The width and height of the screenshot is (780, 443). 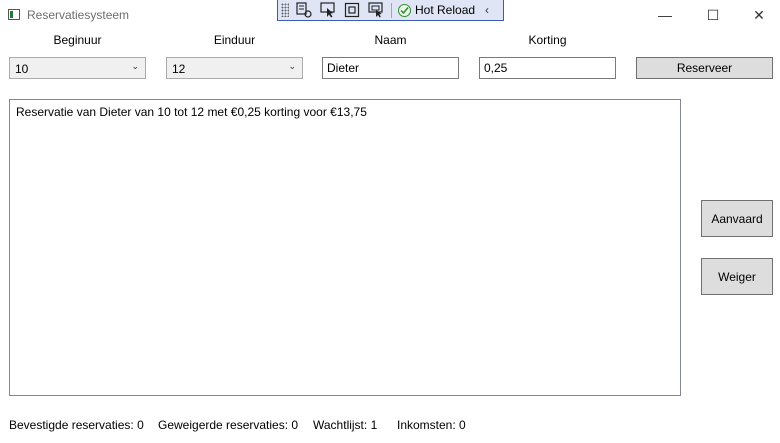 I want to click on korting-label: Korting, so click(x=547, y=40).